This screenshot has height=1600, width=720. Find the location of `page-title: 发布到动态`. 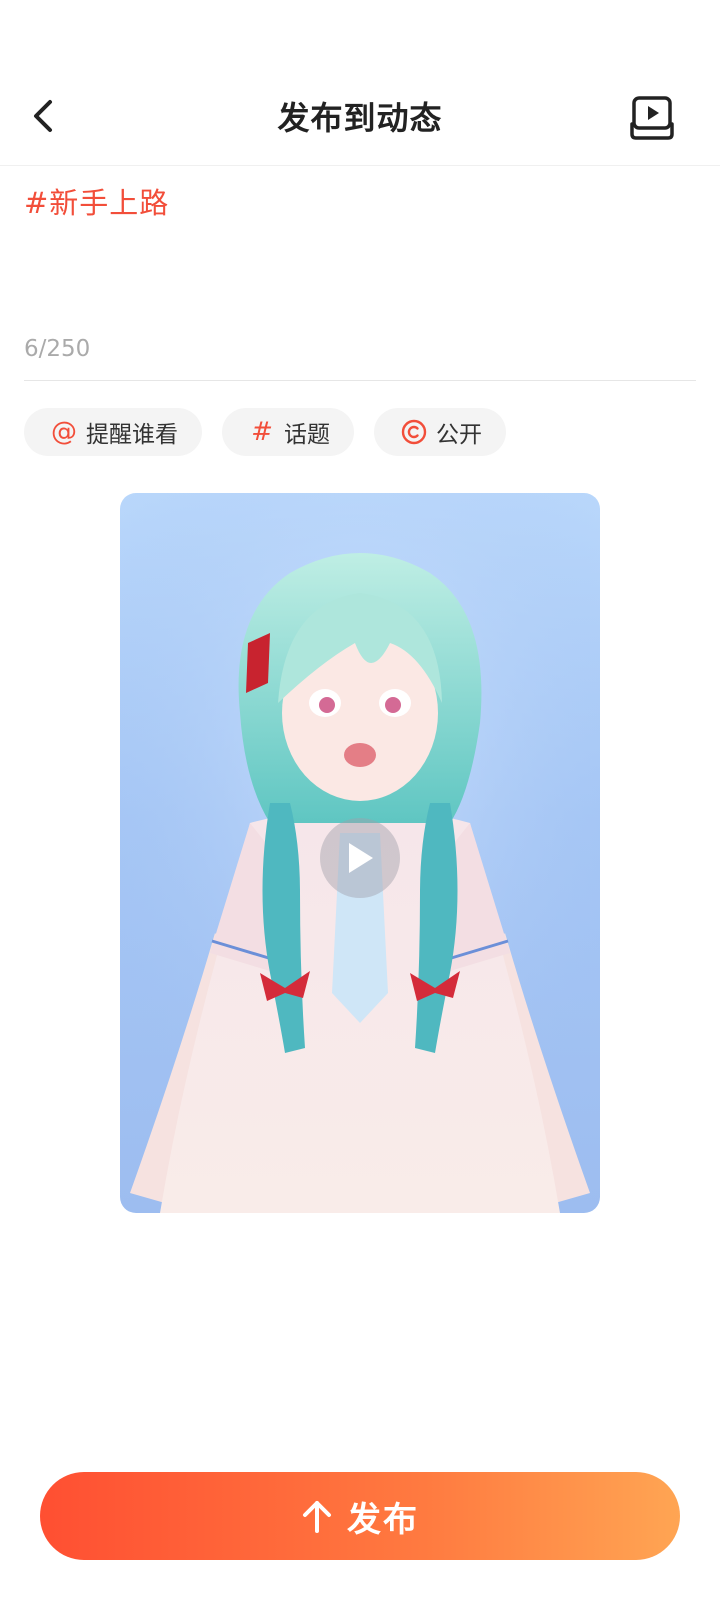

page-title: 发布到动态 is located at coordinates (360, 118).